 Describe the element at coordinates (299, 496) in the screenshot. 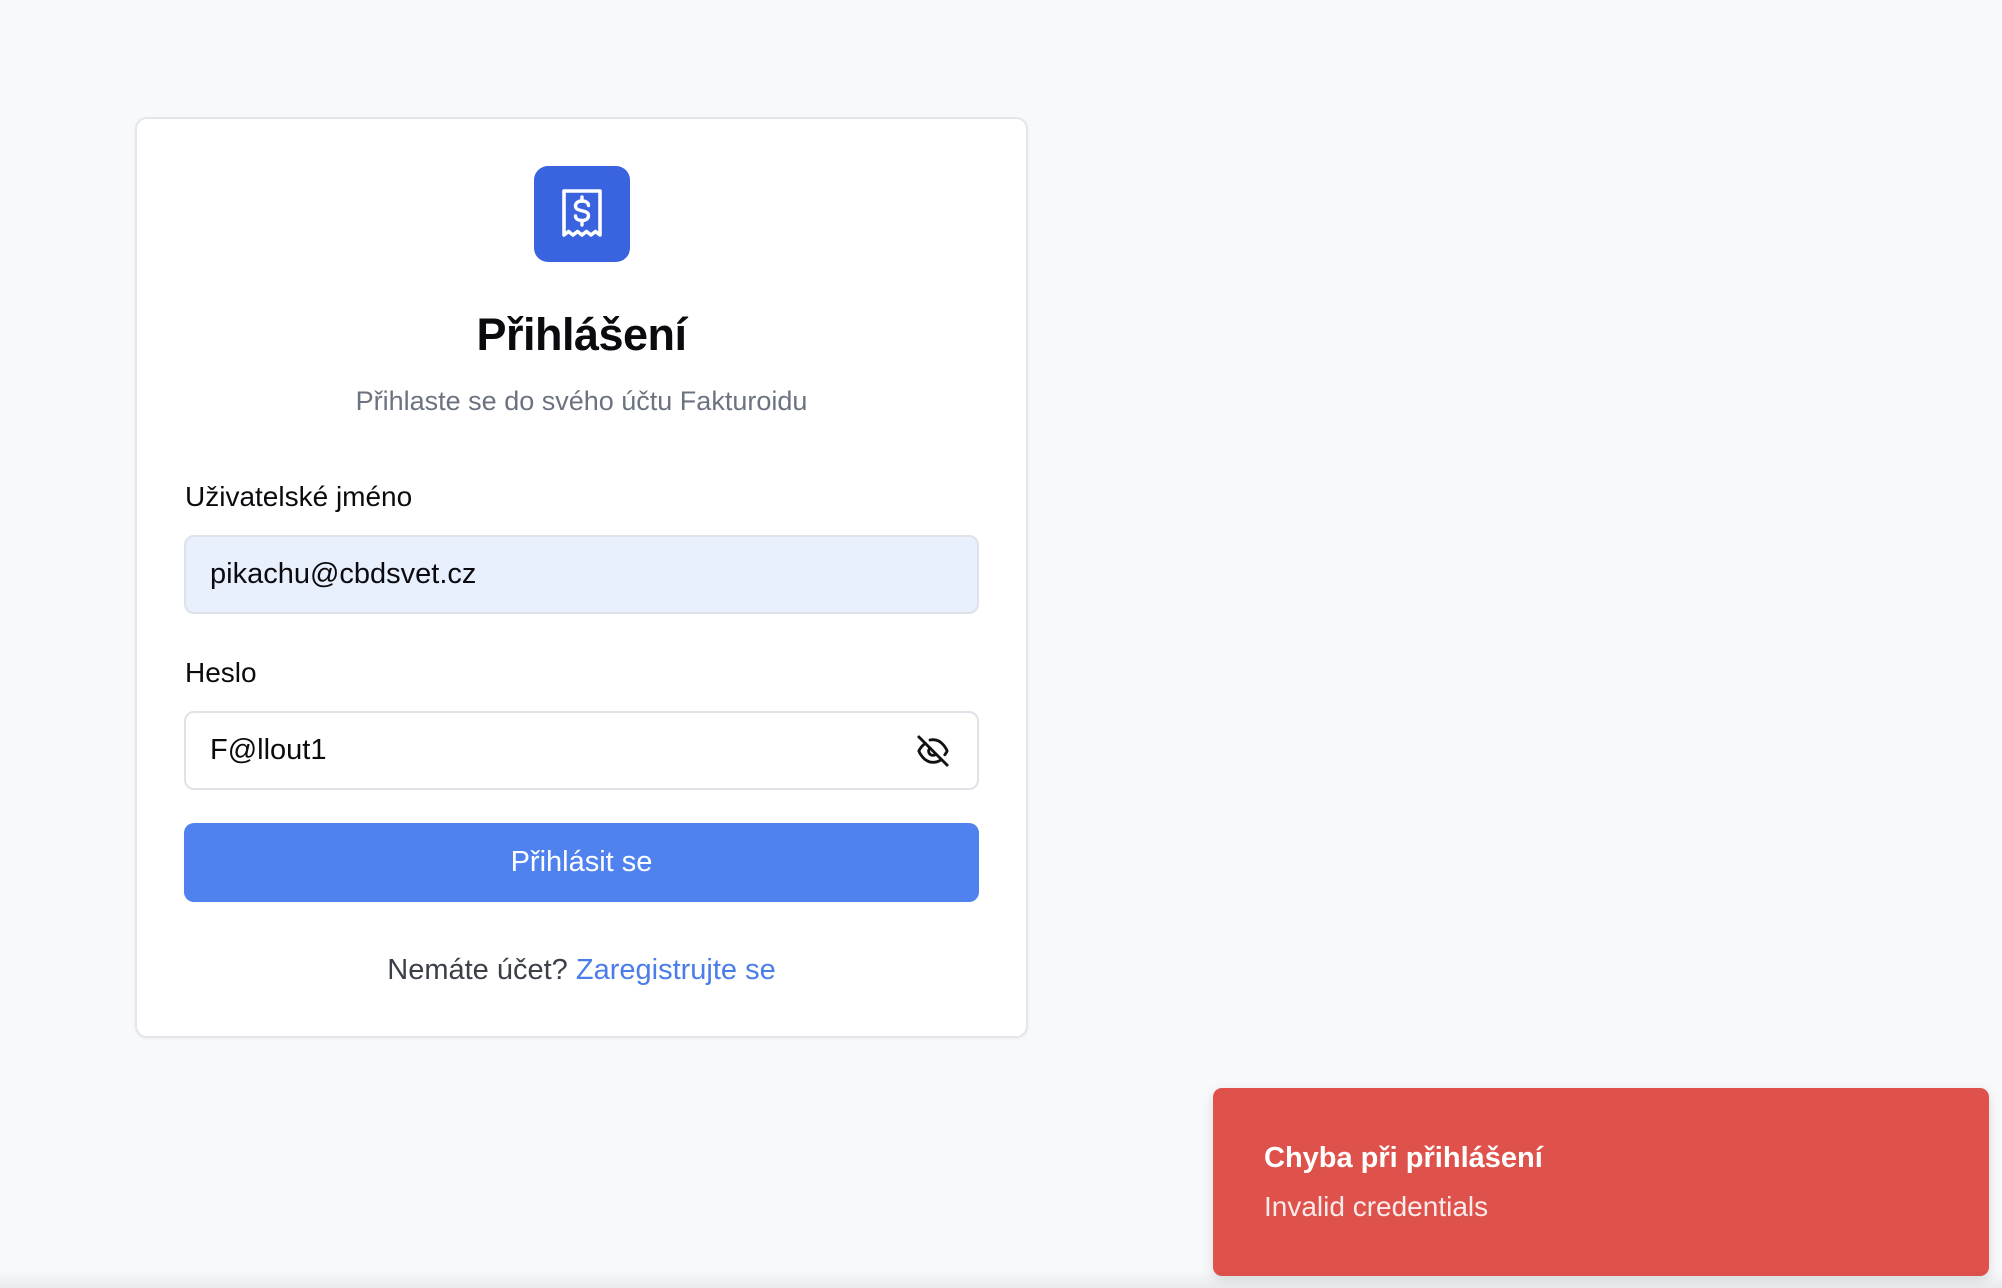

I see `username-label: Uživatelské jméno` at that location.